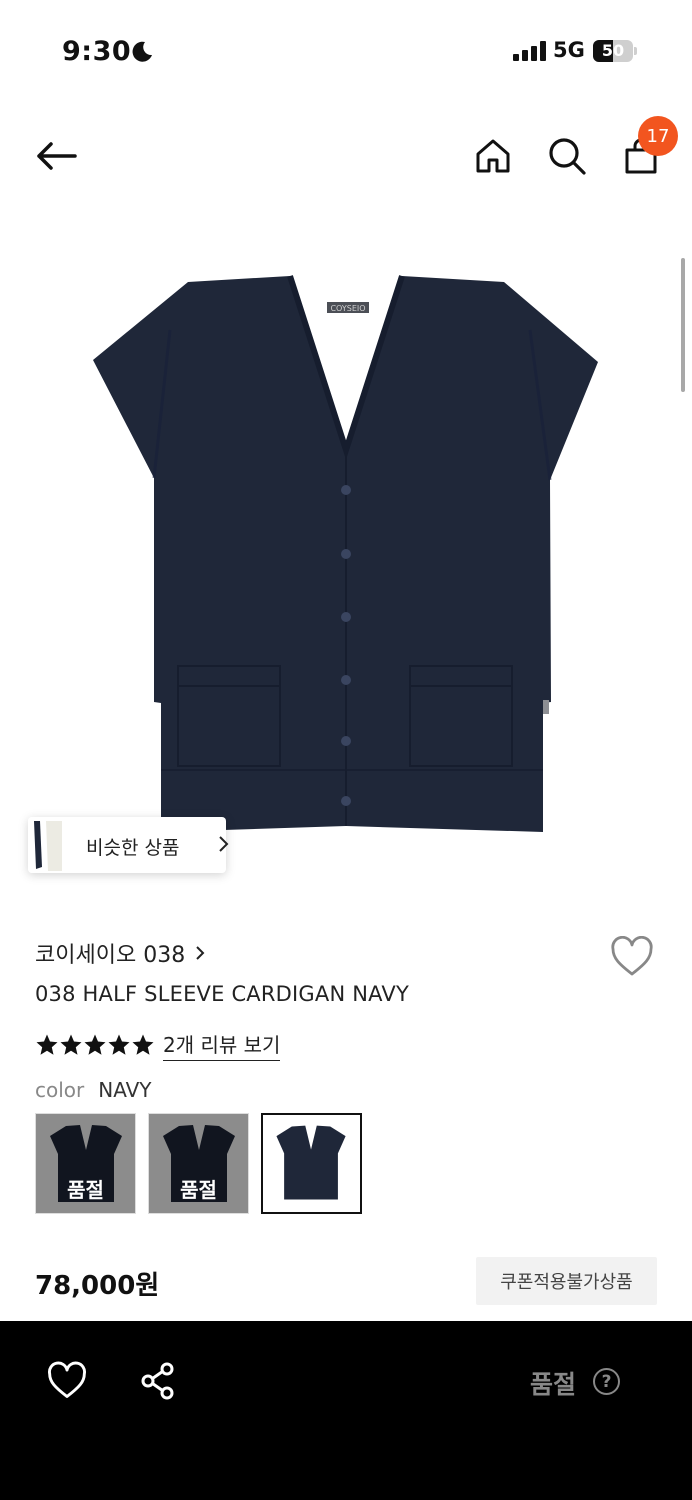  I want to click on search-button, so click(567, 156).